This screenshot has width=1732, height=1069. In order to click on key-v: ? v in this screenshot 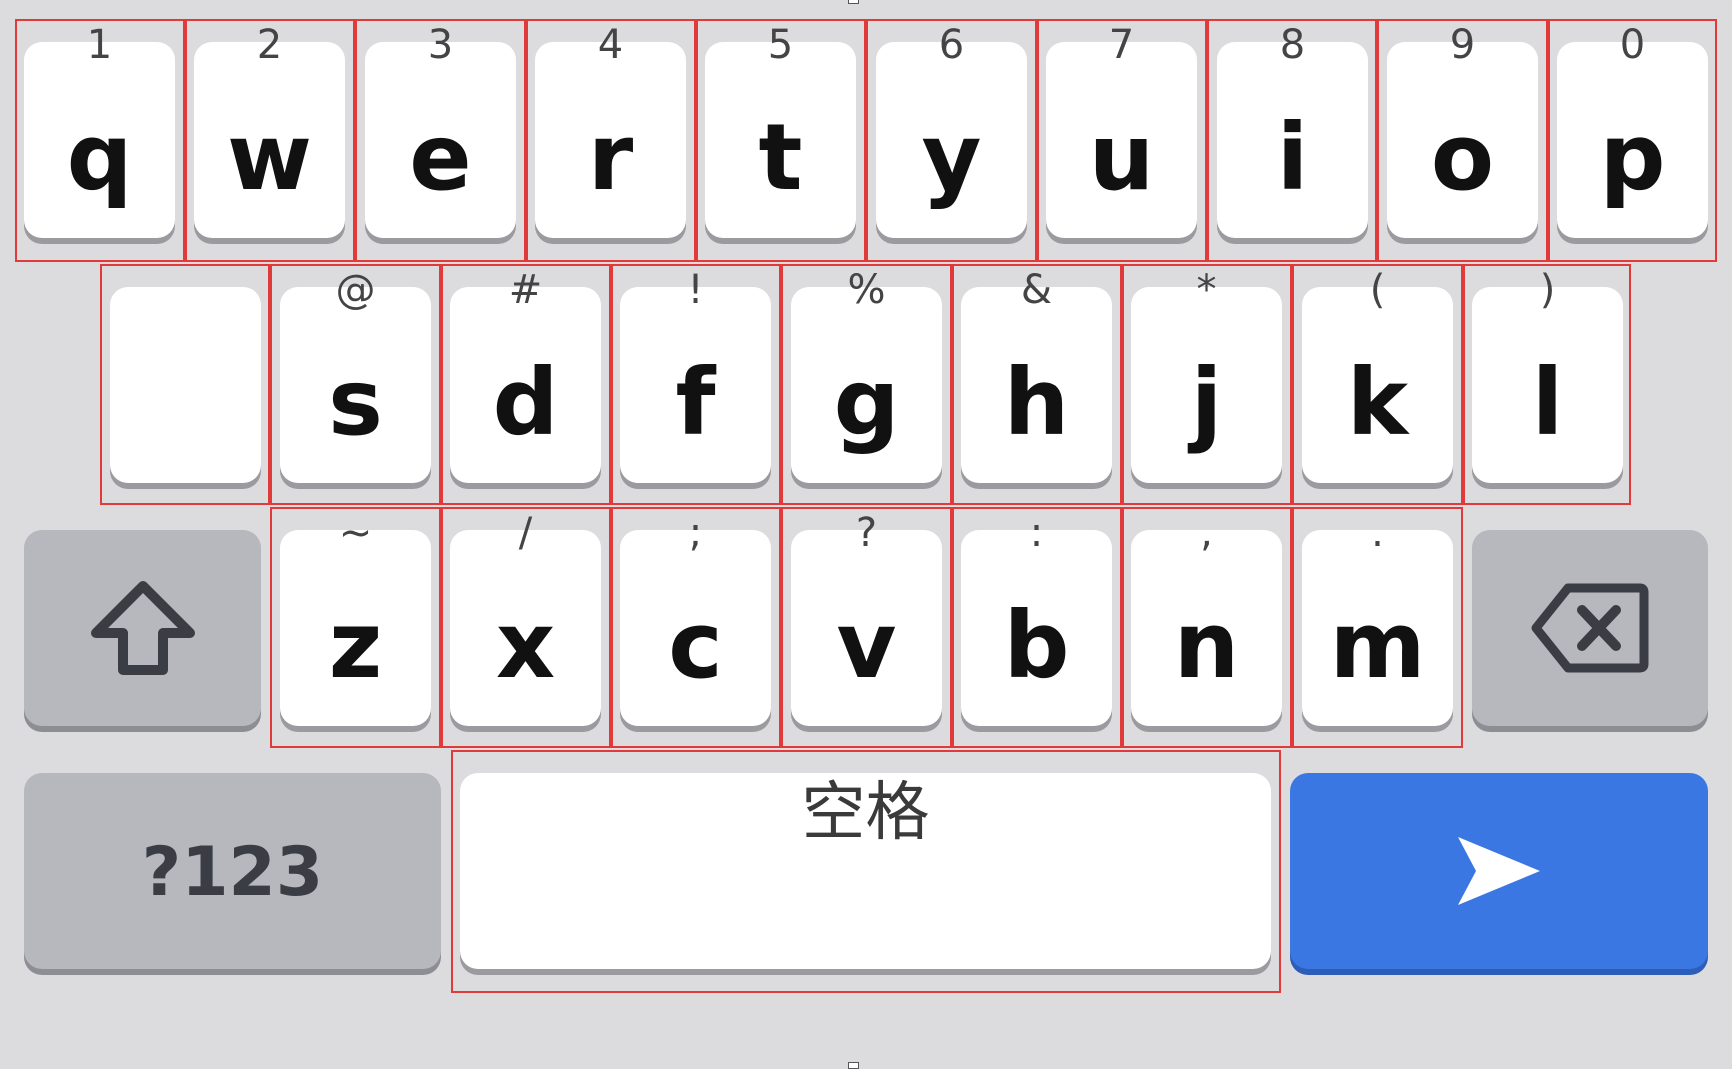, I will do `click(866, 618)`.